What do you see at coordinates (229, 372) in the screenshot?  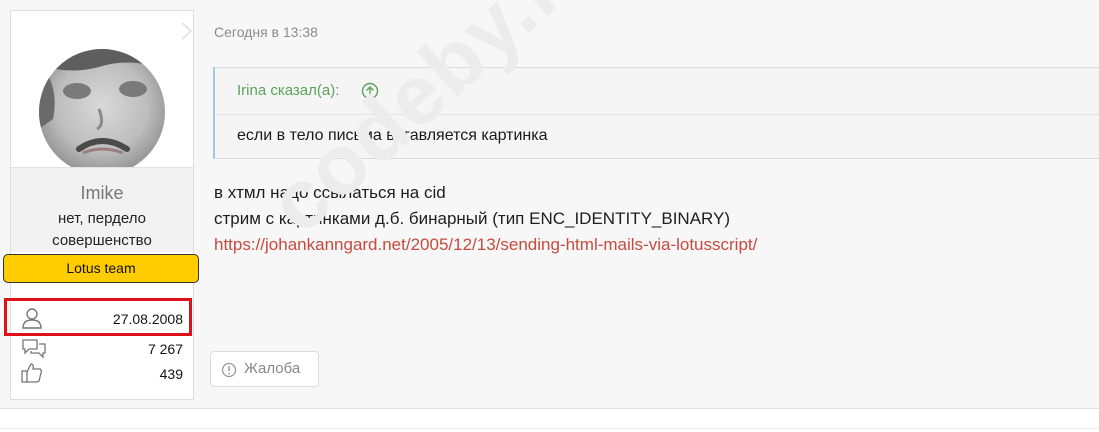 I see `info-circle-icon` at bounding box center [229, 372].